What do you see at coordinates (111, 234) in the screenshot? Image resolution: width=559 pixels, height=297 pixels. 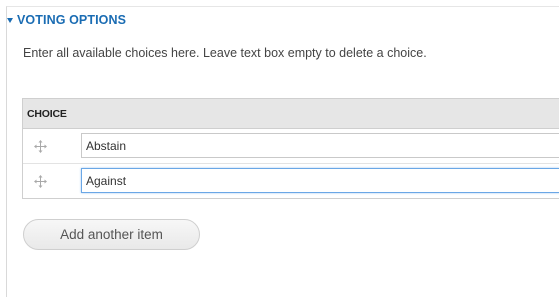 I see `add-another-item-button: Add another item` at bounding box center [111, 234].